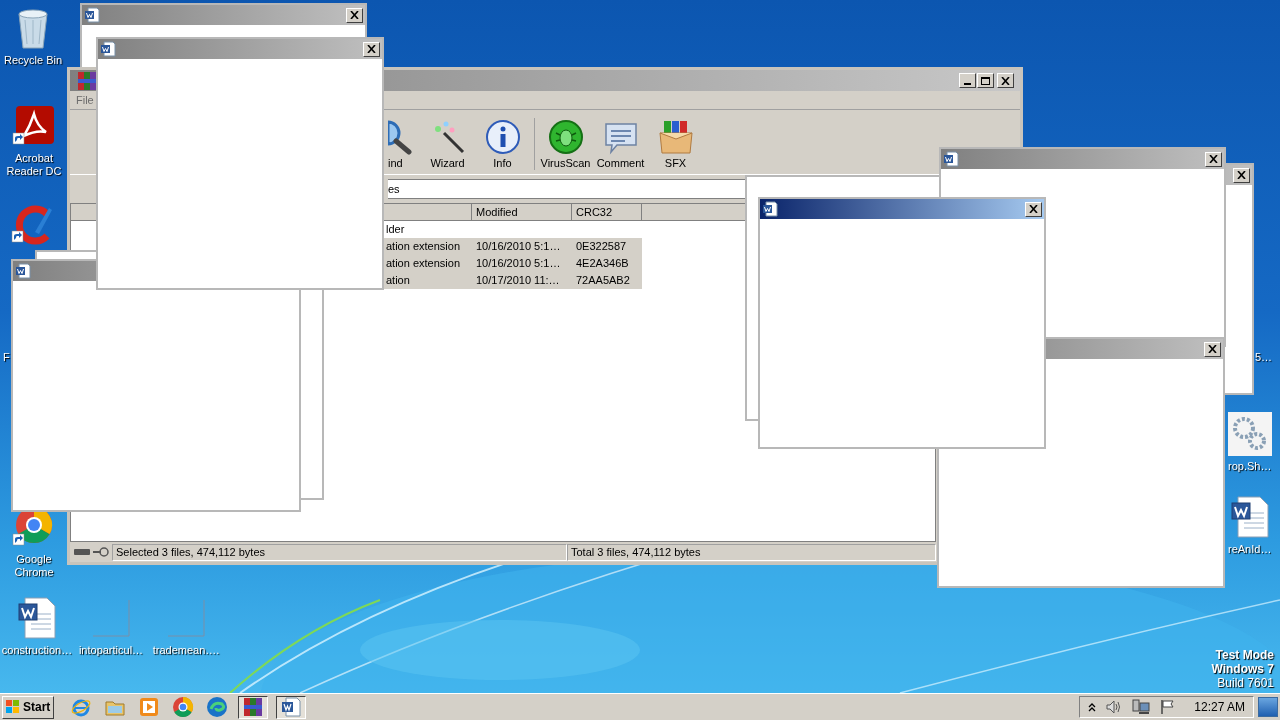 This screenshot has height=720, width=1280. I want to click on toolbar-button: SFX, so click(675, 144).